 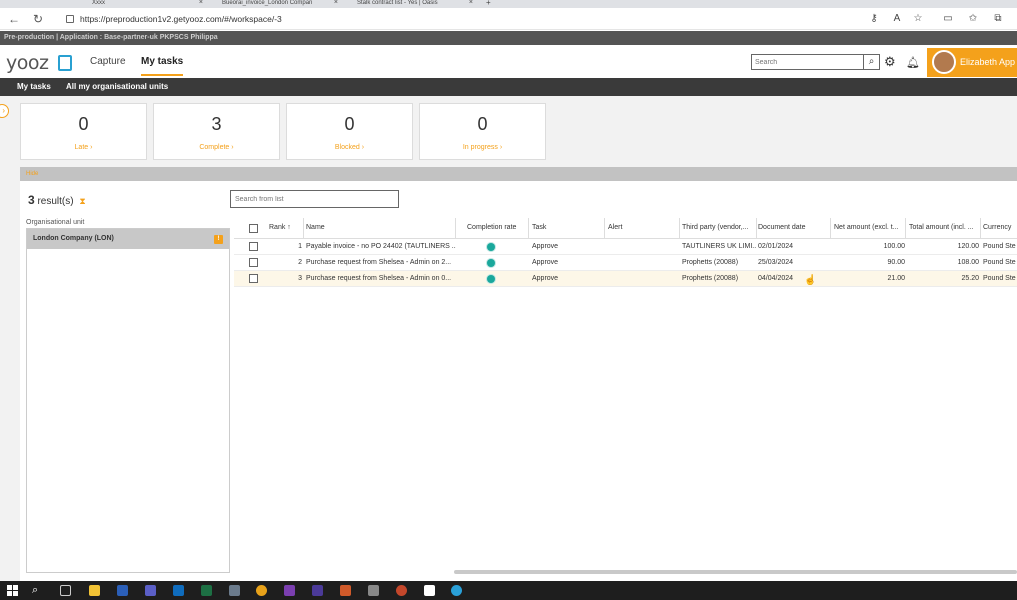 What do you see at coordinates (253, 228) in the screenshot?
I see `select-all-checkbox` at bounding box center [253, 228].